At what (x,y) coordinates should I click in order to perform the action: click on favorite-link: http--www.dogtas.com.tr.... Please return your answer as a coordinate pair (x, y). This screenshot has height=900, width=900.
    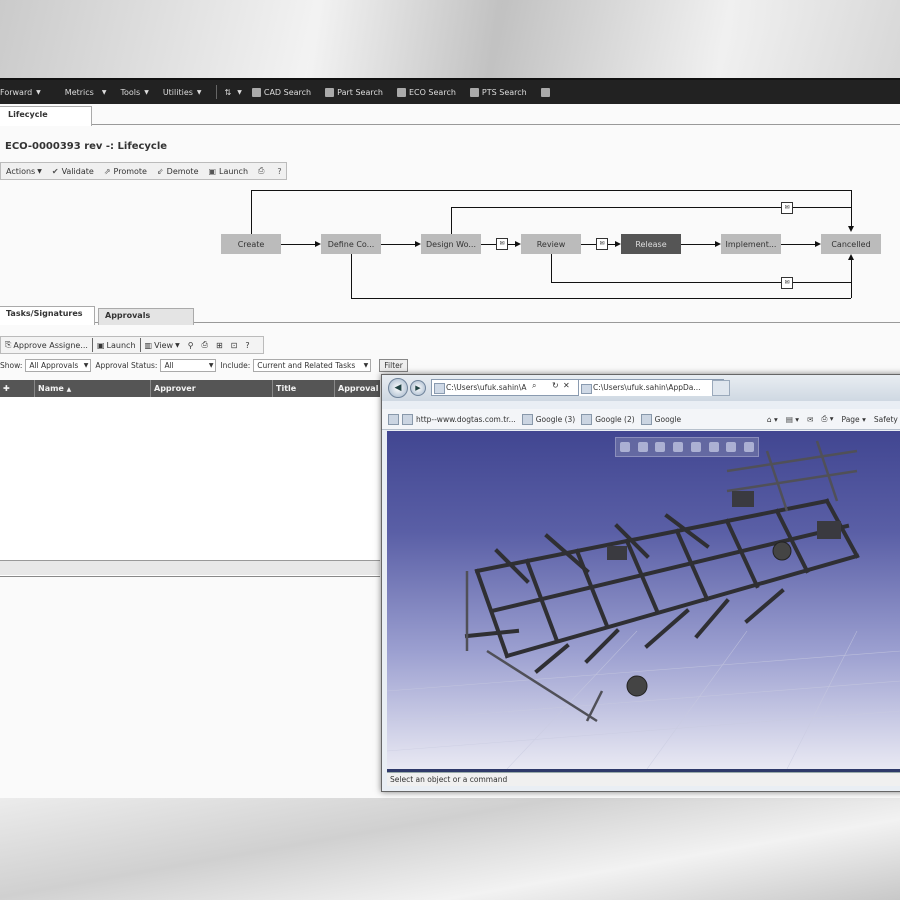
    Looking at the image, I should click on (459, 419).